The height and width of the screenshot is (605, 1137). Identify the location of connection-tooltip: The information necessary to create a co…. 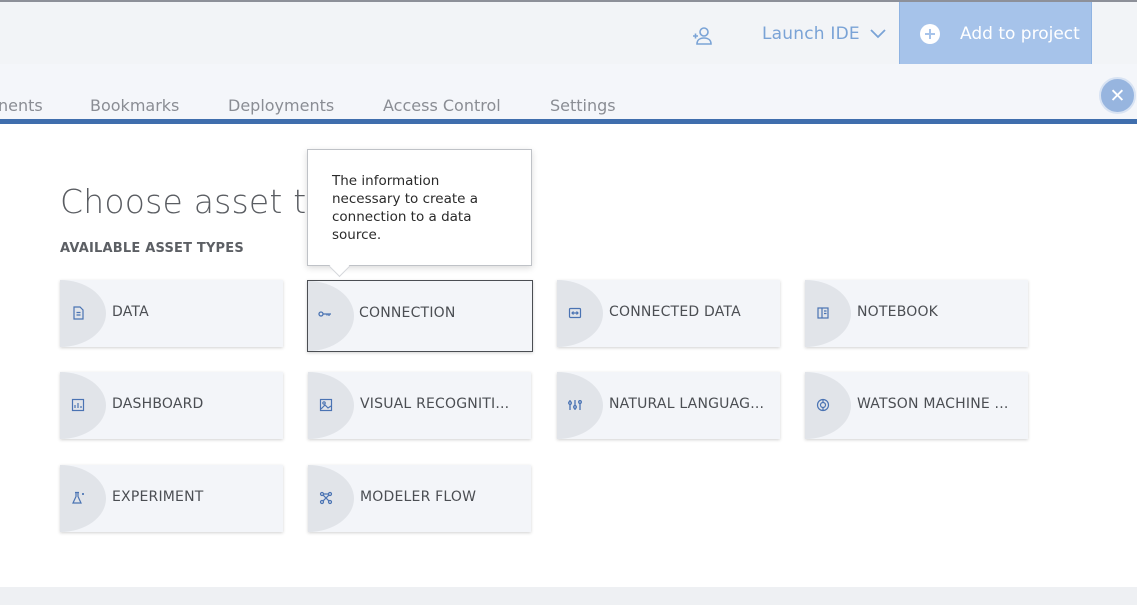
(419, 213).